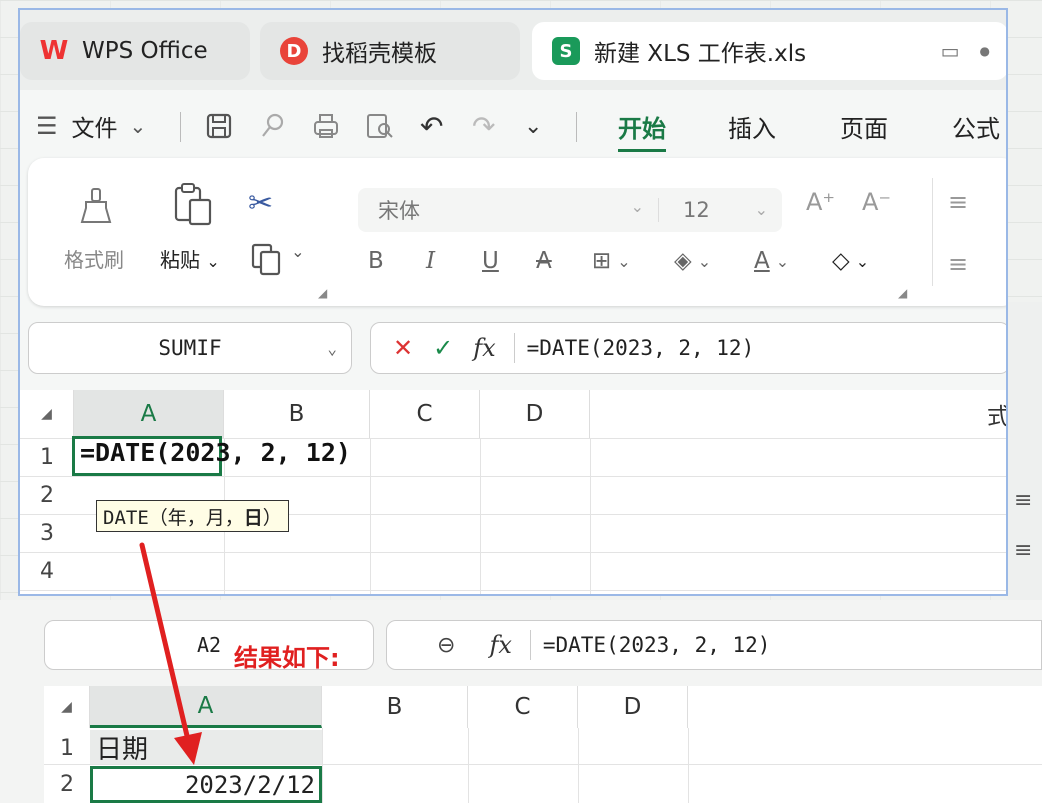  Describe the element at coordinates (206, 747) in the screenshot. I see `cell-a1: 日期` at that location.